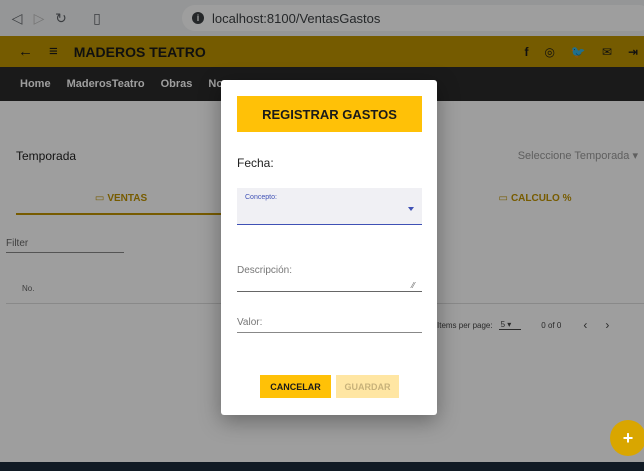 The height and width of the screenshot is (471, 644). Describe the element at coordinates (413, 285) in the screenshot. I see `resize-handle-icon: ⁄⁄` at that location.